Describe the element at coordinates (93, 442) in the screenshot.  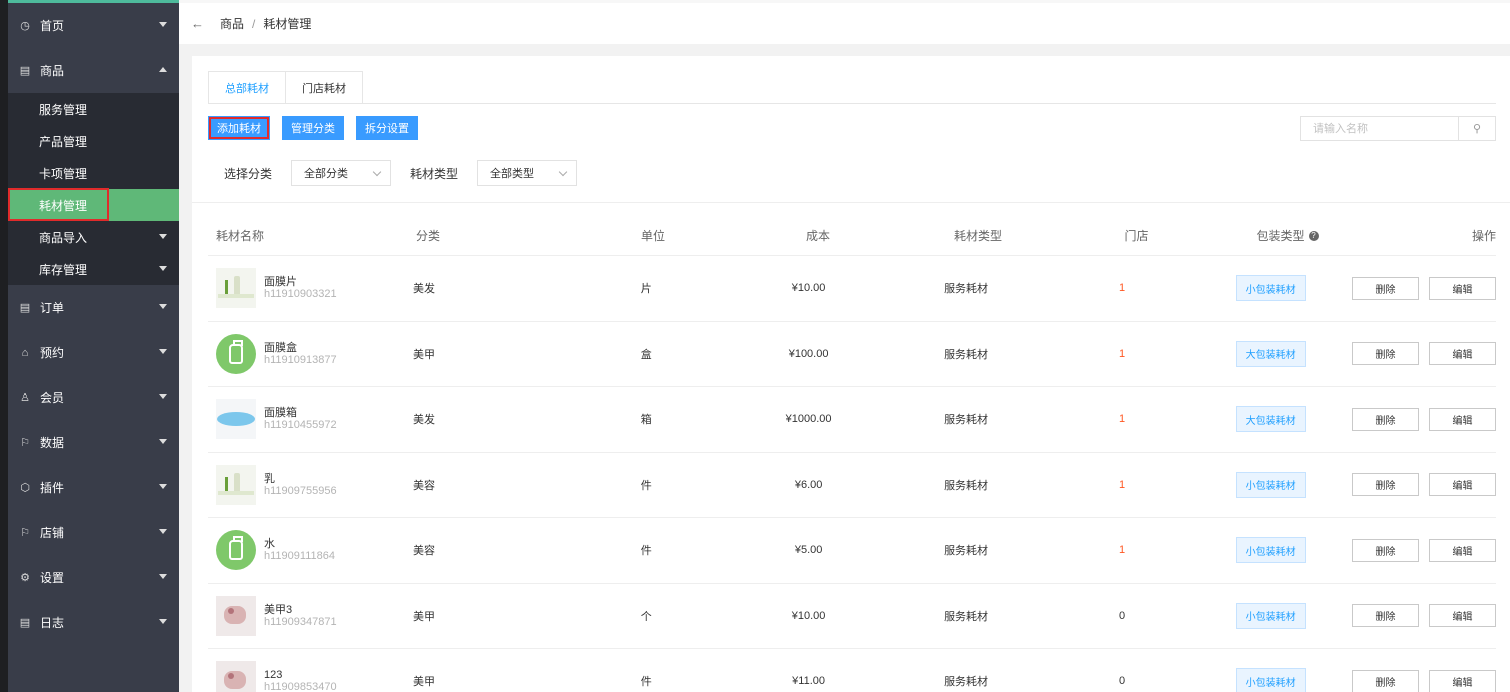
I see `nav-item-data: ⚐ 数据` at that location.